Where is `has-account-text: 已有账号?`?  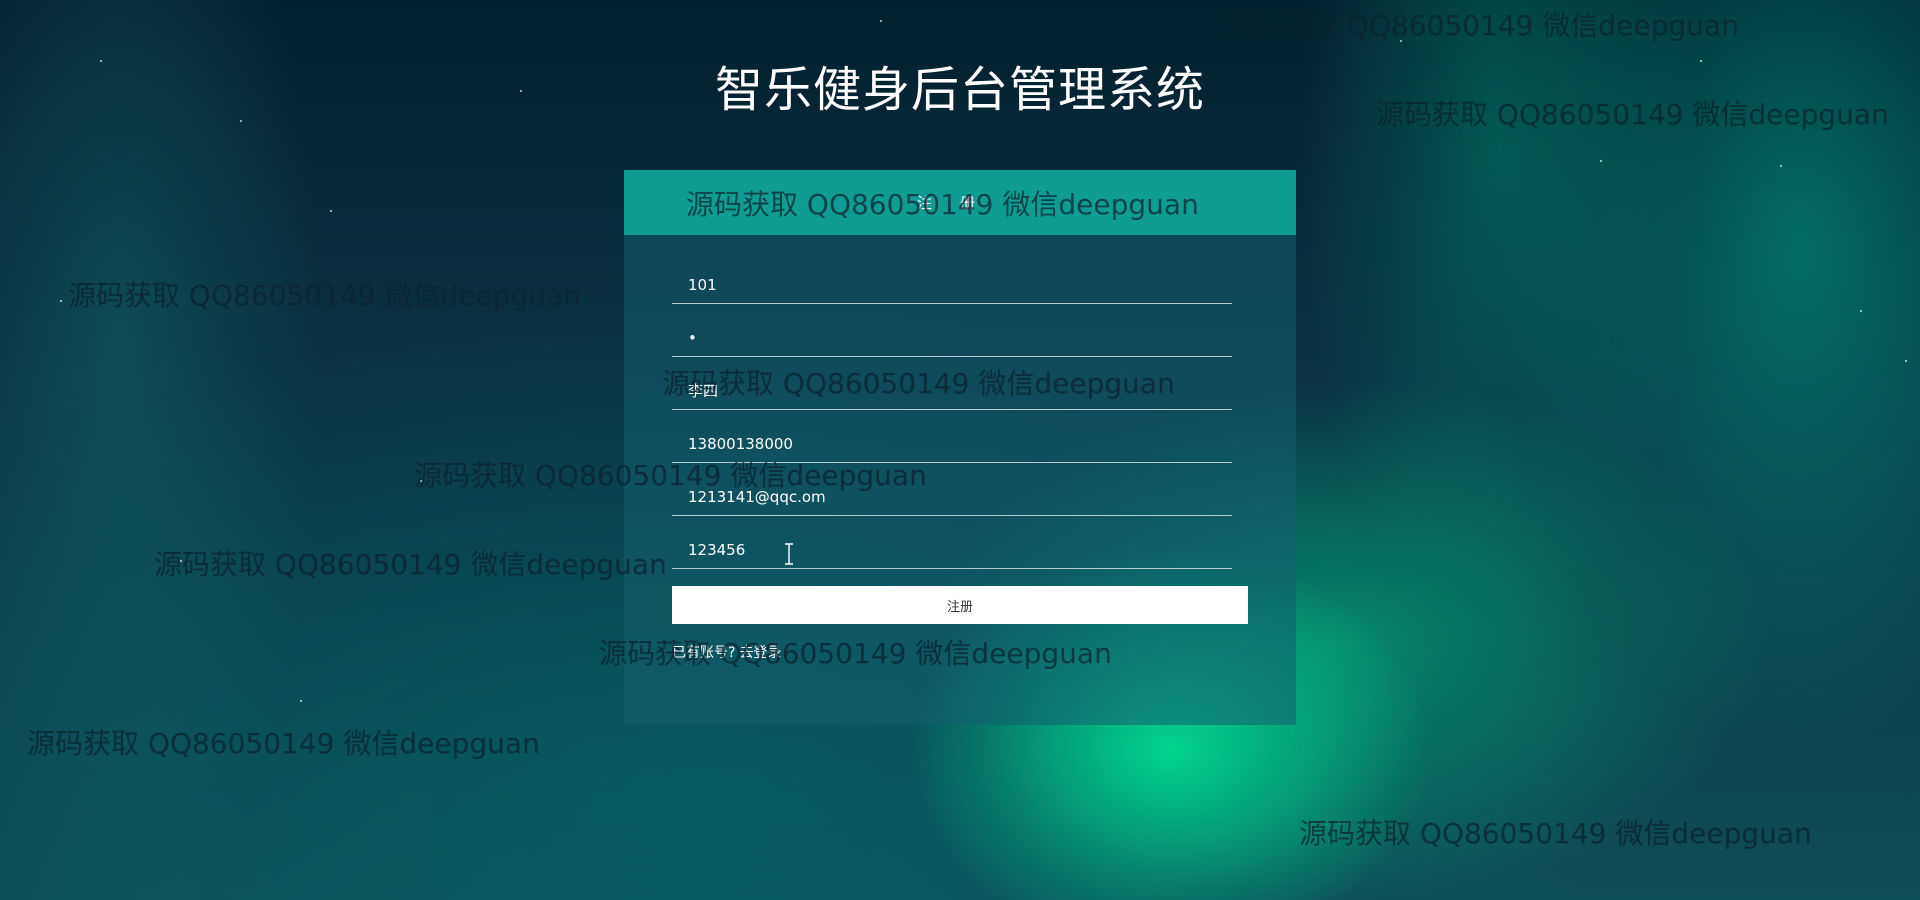 has-account-text: 已有账号? is located at coordinates (704, 653).